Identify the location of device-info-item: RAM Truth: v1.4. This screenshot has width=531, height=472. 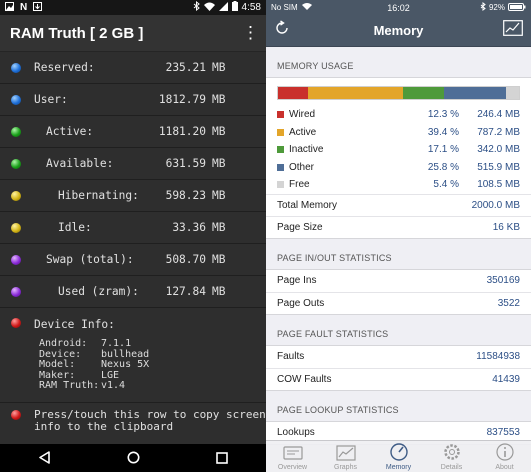
(82, 386).